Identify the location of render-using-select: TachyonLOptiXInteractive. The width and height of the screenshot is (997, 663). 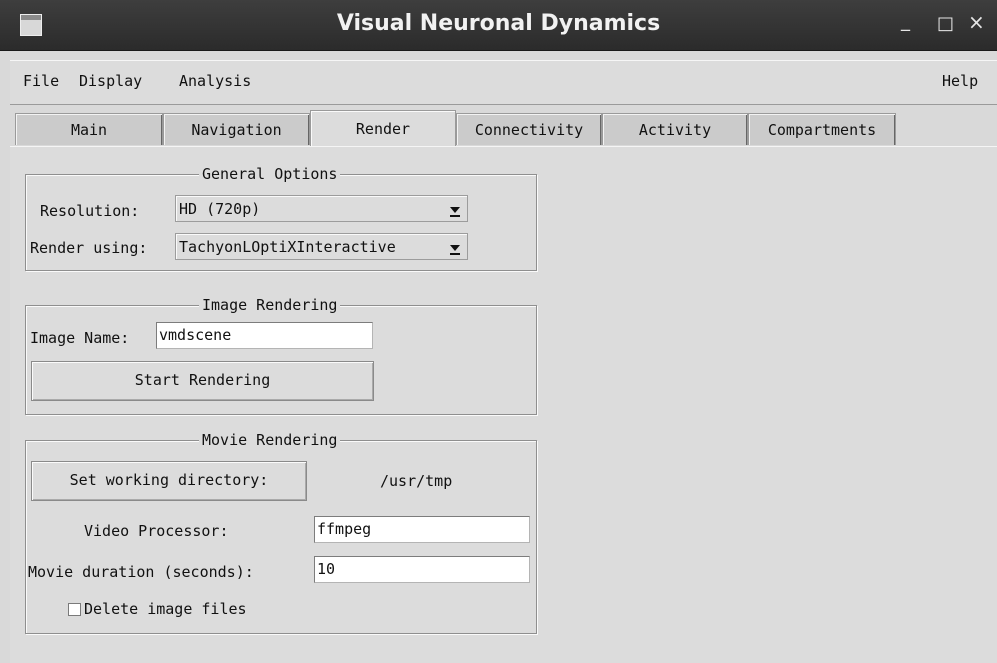
(321, 246).